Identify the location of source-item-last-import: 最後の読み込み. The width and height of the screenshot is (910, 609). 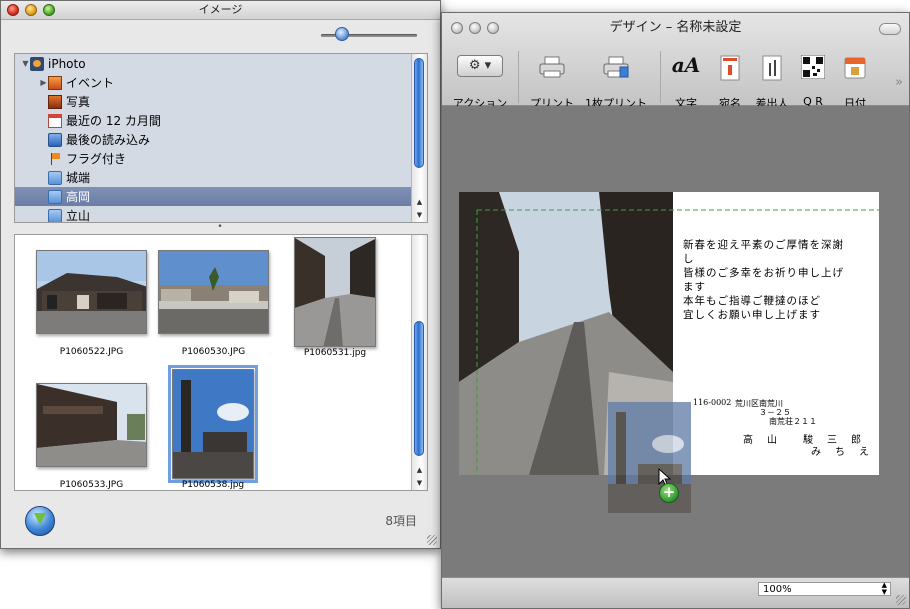
(213, 139).